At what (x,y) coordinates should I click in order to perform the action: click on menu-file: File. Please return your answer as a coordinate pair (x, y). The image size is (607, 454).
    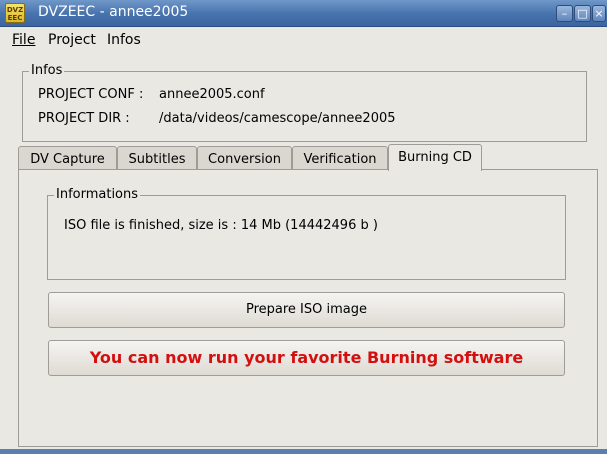
    Looking at the image, I should click on (23, 40).